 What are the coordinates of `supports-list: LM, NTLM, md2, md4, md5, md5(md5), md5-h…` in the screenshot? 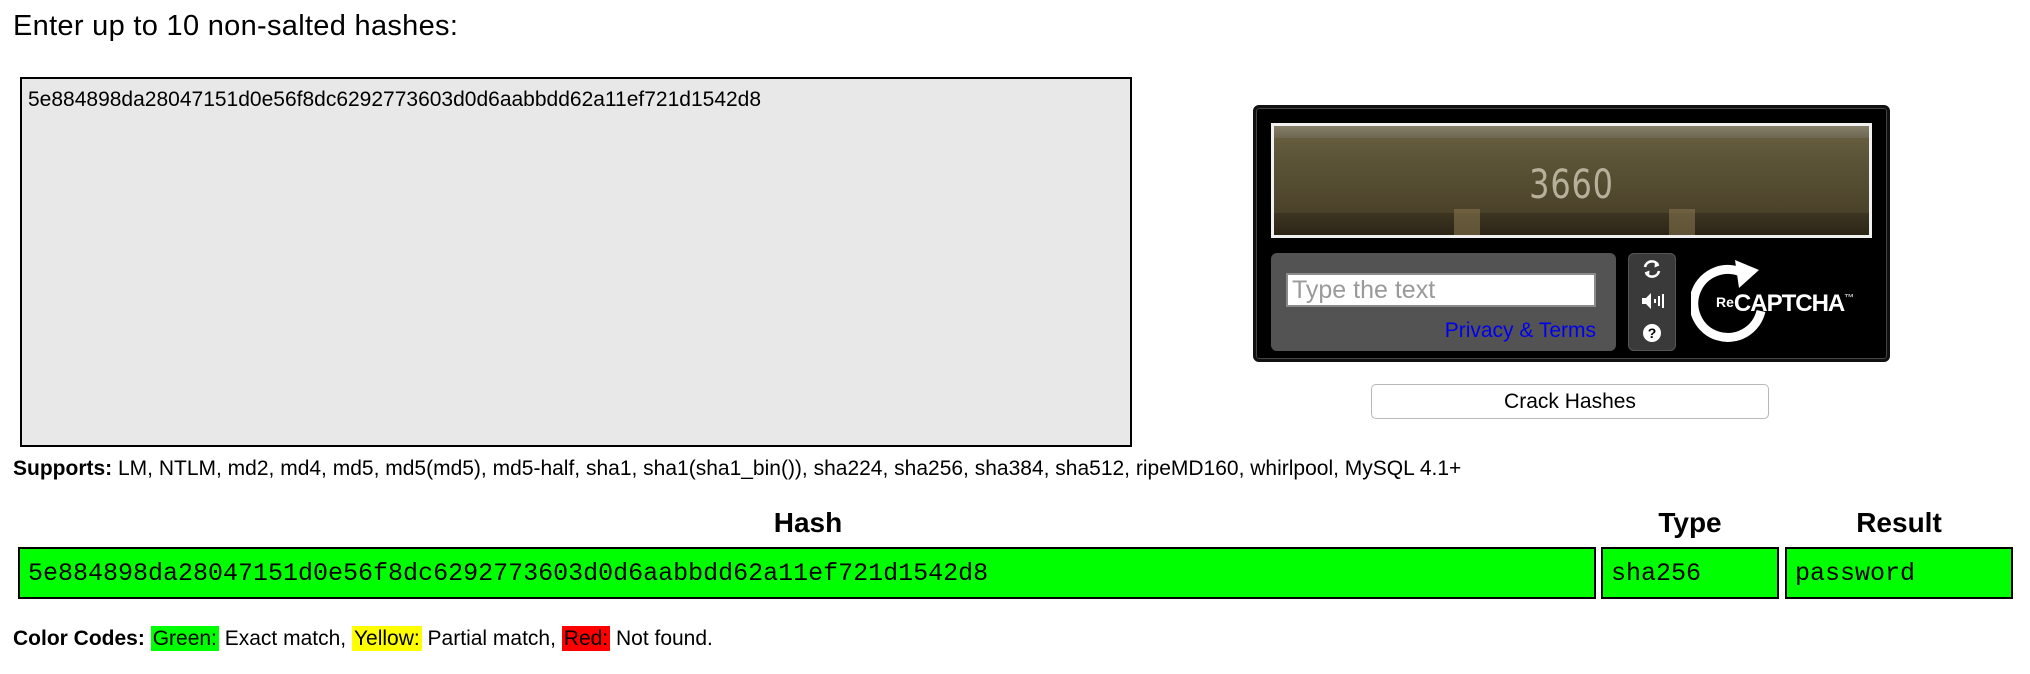 It's located at (790, 468).